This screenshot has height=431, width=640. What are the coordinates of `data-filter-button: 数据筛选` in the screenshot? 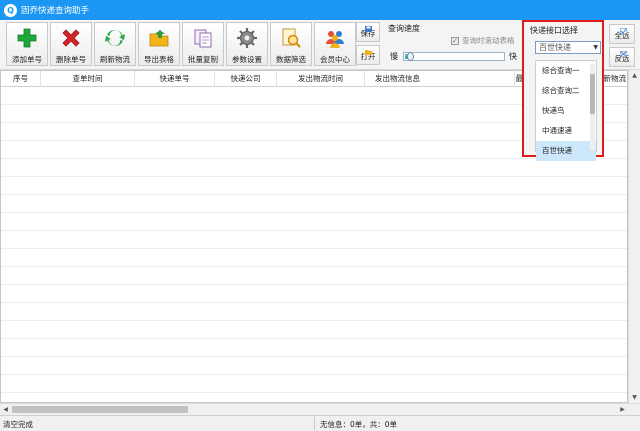 It's located at (291, 44).